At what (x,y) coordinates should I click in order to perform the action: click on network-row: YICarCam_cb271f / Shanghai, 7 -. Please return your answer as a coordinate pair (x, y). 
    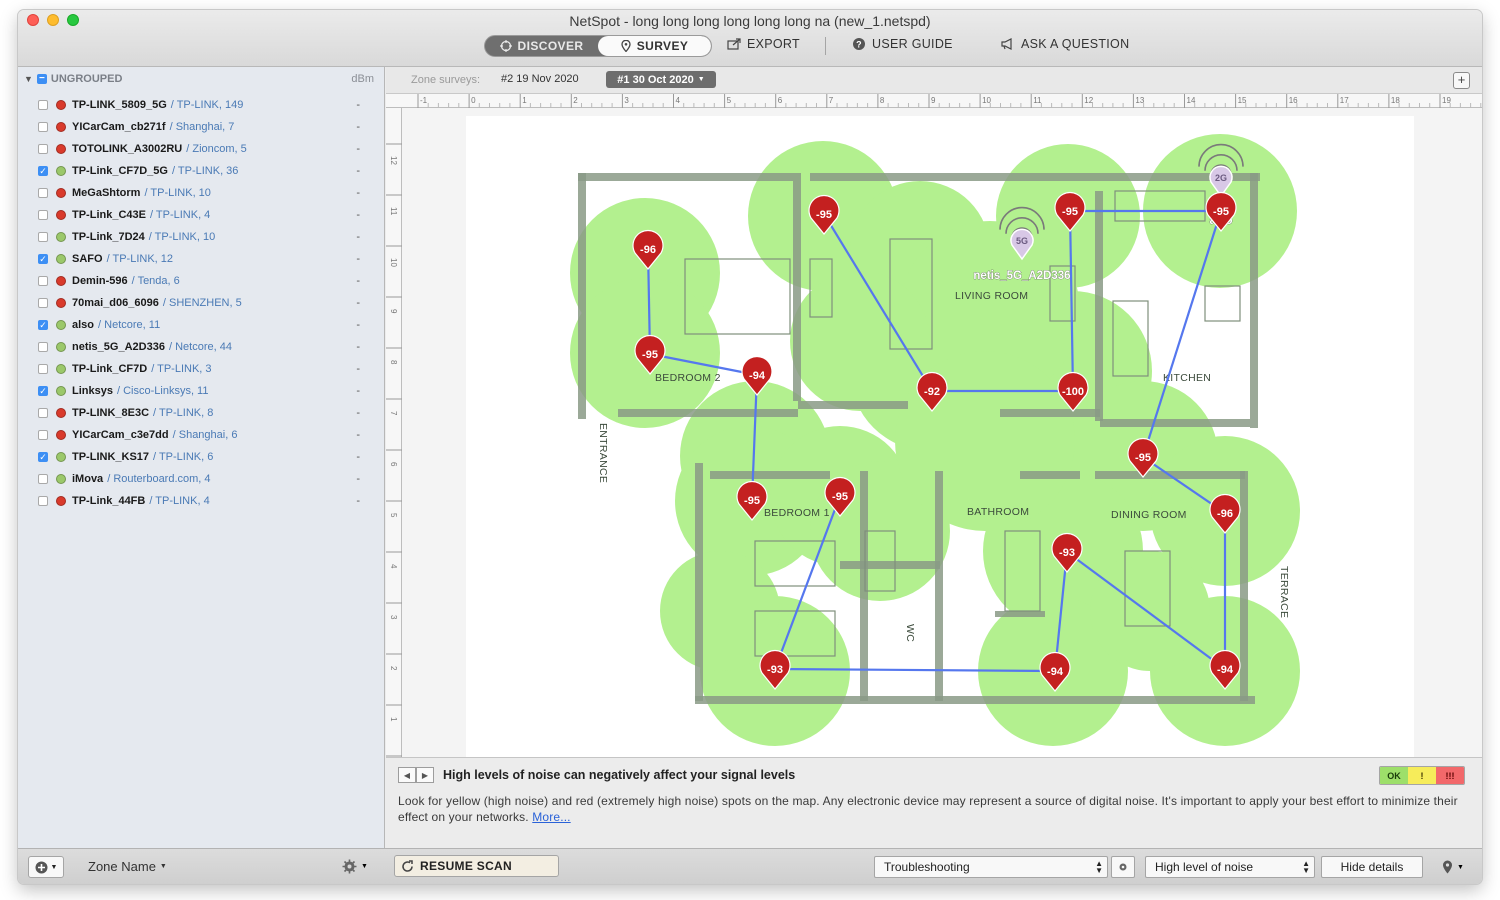
    Looking at the image, I should click on (199, 127).